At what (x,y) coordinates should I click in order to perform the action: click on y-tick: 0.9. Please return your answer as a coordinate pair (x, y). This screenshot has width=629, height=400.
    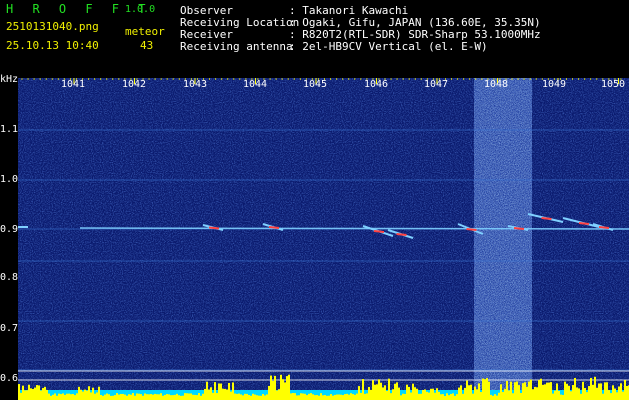
    Looking at the image, I should click on (9, 229).